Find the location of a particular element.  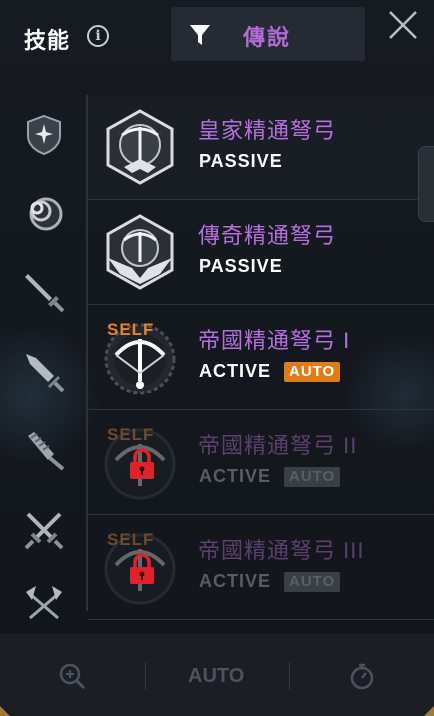

page-title: 技能 is located at coordinates (47, 40).